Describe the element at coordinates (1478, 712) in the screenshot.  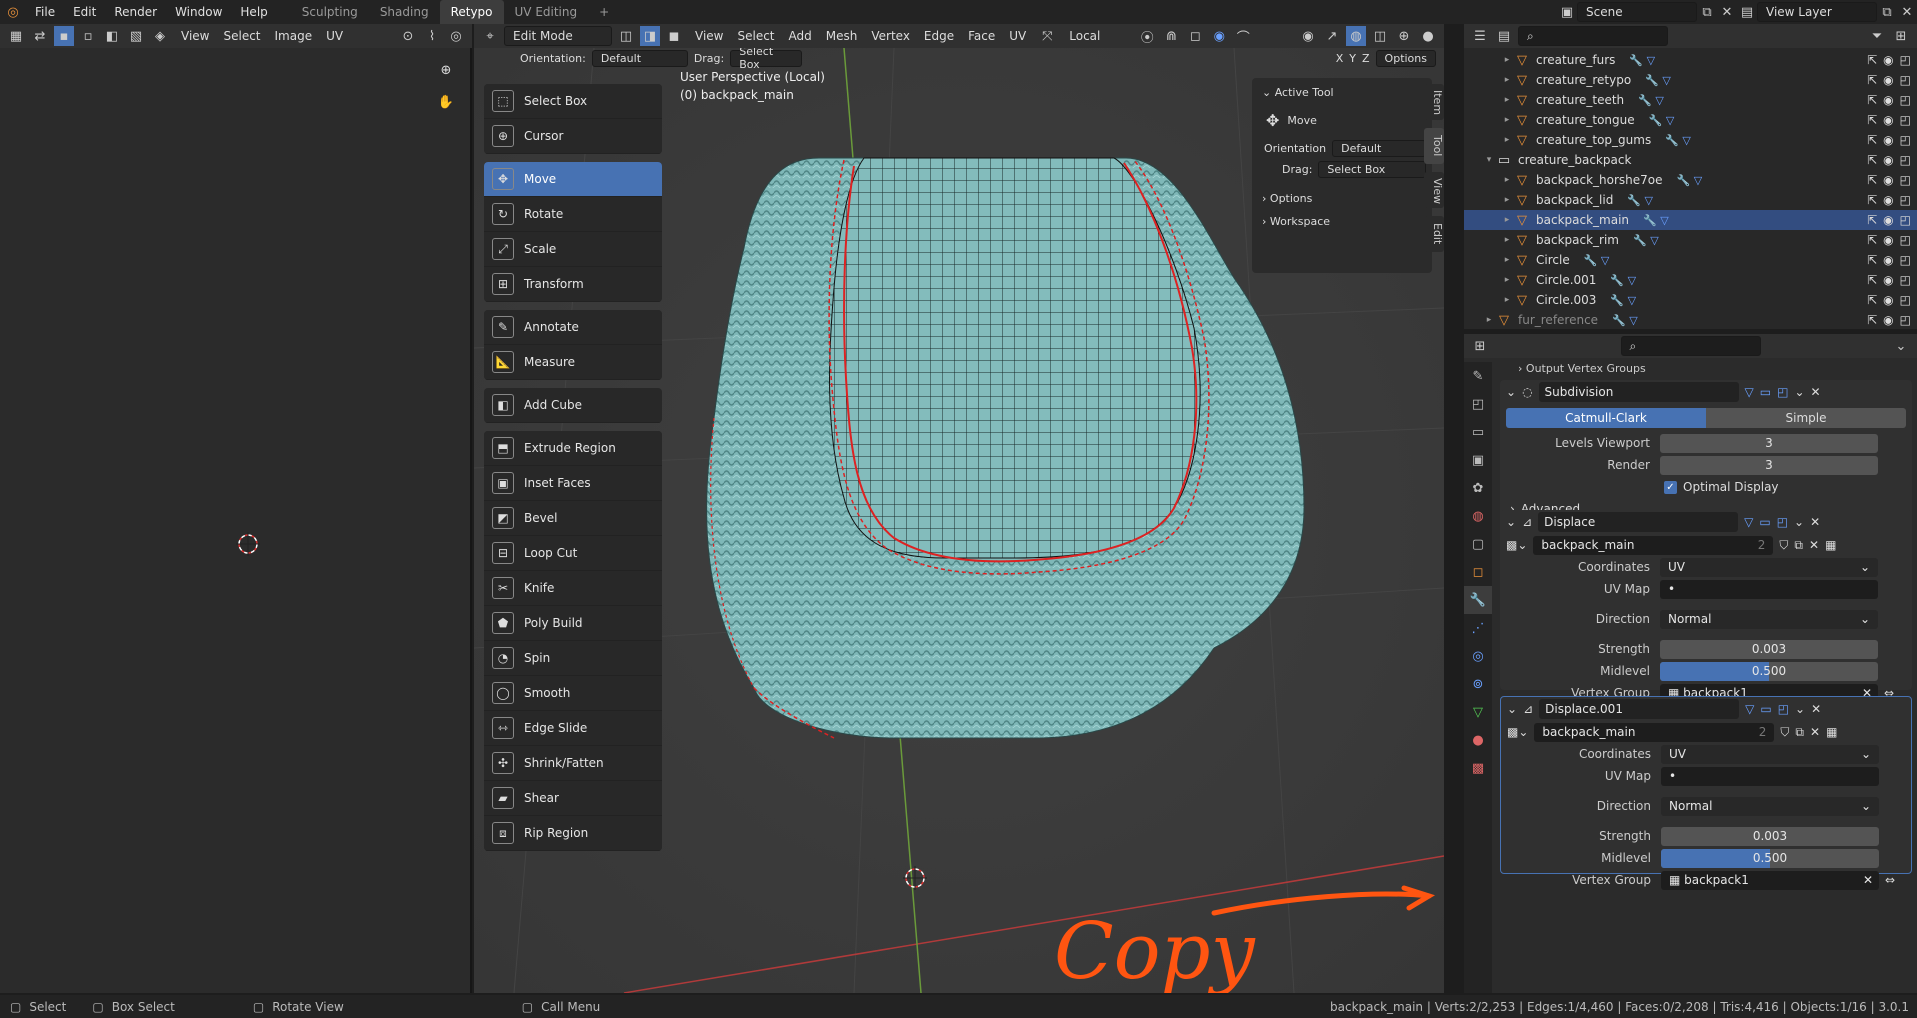
I see `data-tab-icon: ▽` at that location.